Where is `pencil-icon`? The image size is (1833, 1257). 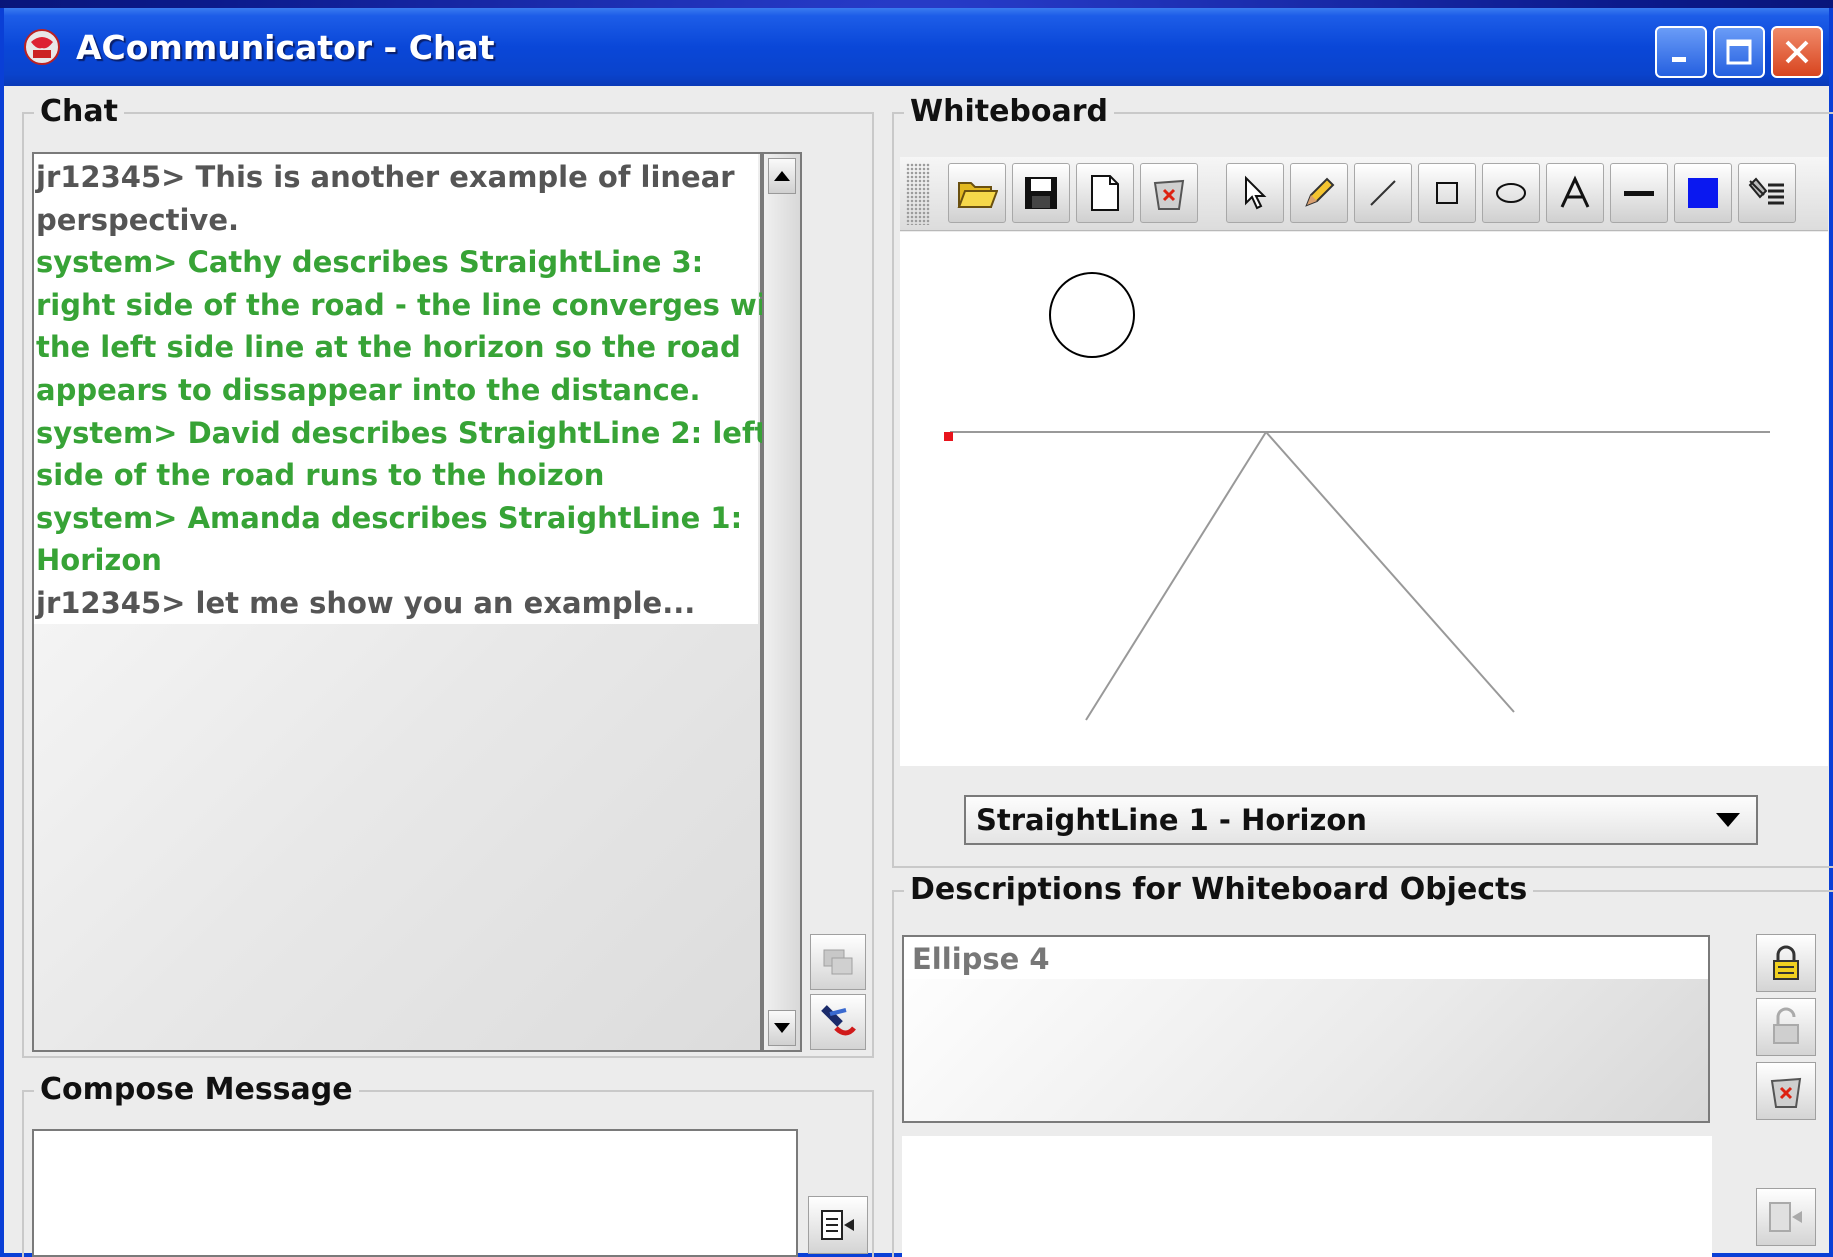
pencil-icon is located at coordinates (1320, 192).